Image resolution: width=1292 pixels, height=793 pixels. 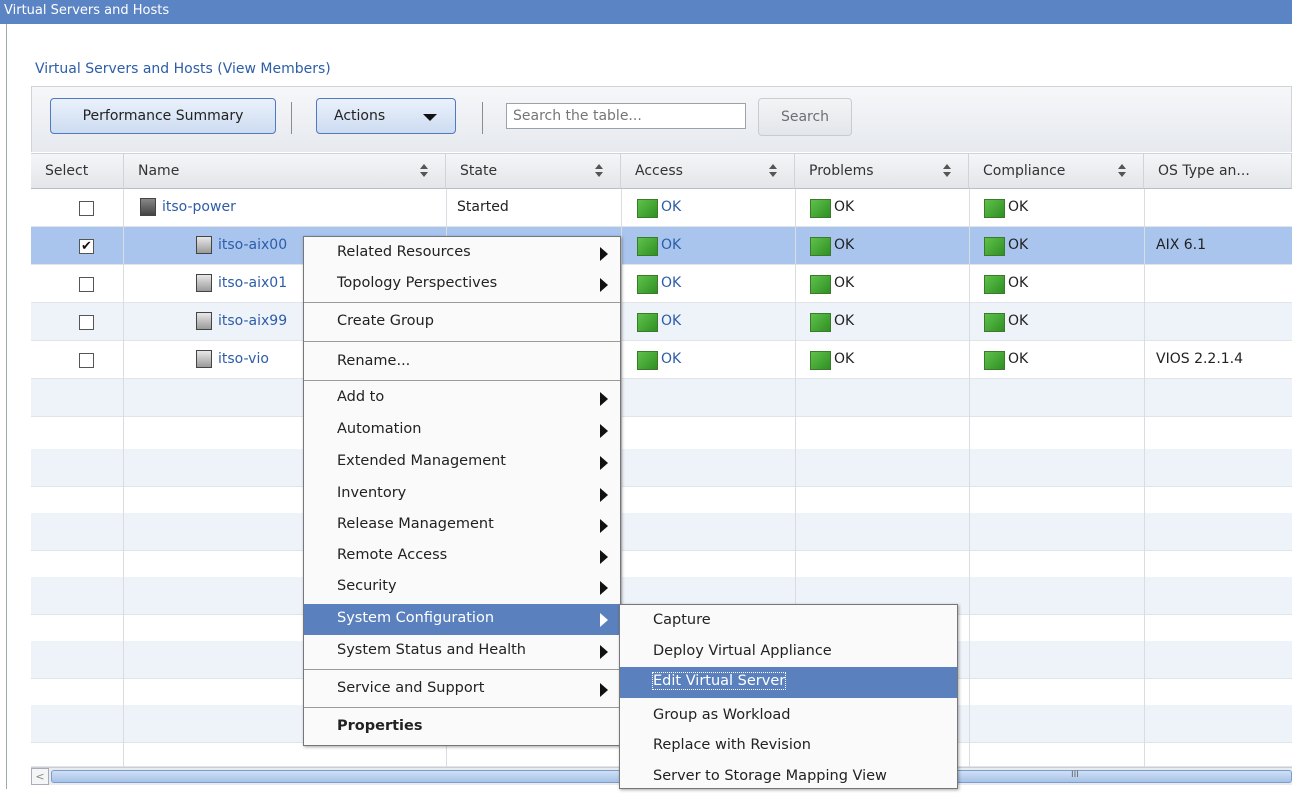 What do you see at coordinates (661, 398) in the screenshot?
I see `empty-row` at bounding box center [661, 398].